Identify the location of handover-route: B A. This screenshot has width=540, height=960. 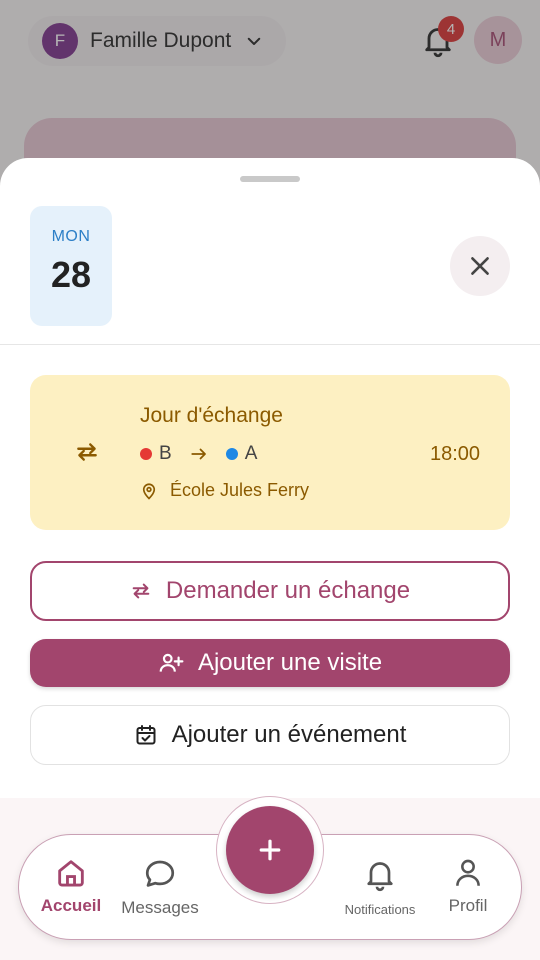
(198, 454).